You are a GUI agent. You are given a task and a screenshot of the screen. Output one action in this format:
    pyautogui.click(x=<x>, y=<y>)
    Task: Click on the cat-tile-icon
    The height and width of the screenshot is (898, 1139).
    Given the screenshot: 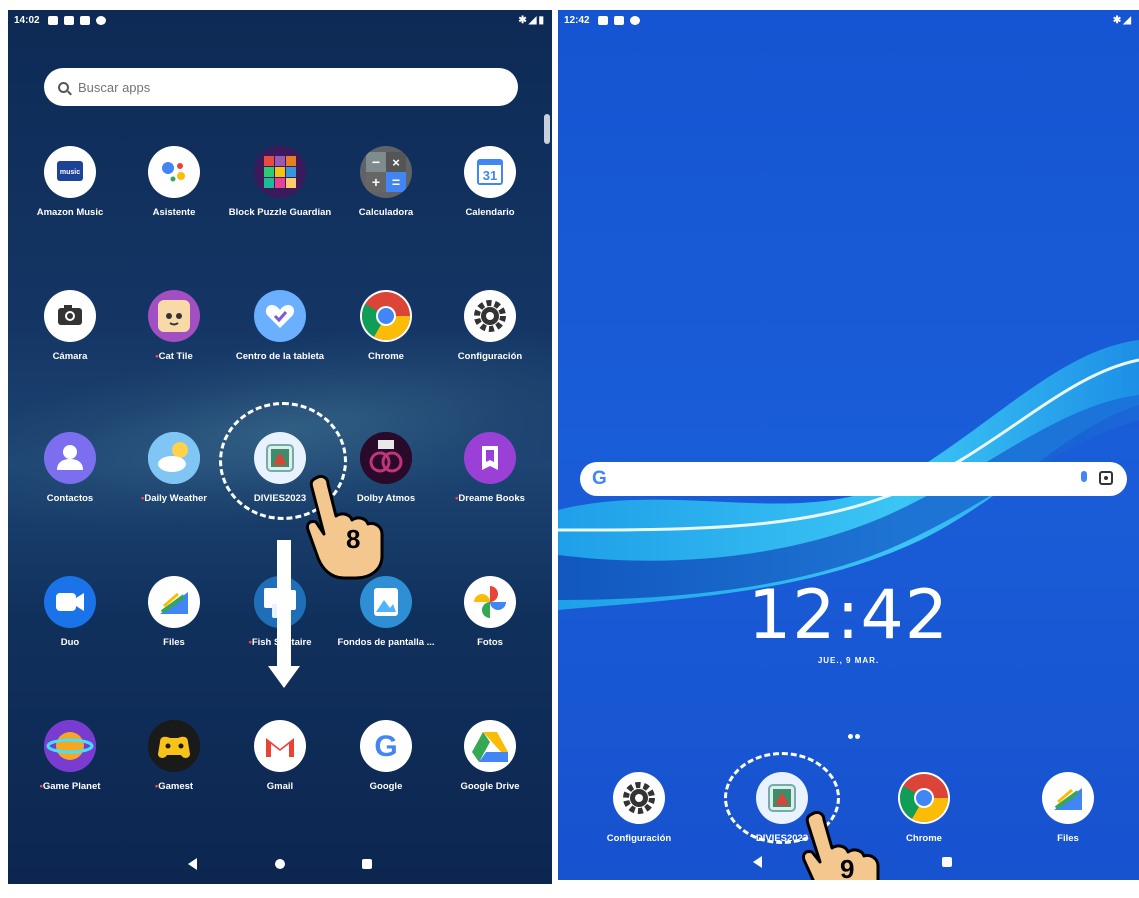 What is the action you would take?
    pyautogui.click(x=174, y=316)
    